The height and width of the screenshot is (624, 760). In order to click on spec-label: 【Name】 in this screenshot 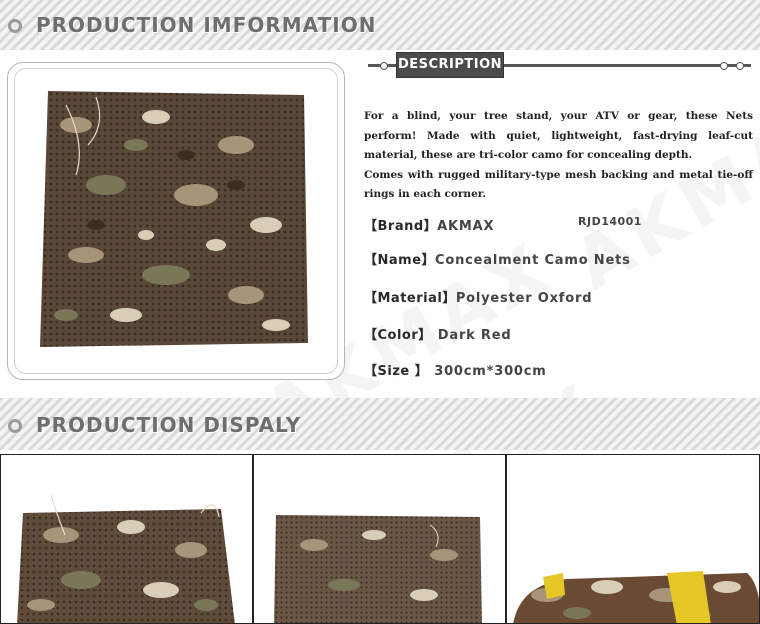, I will do `click(400, 260)`.